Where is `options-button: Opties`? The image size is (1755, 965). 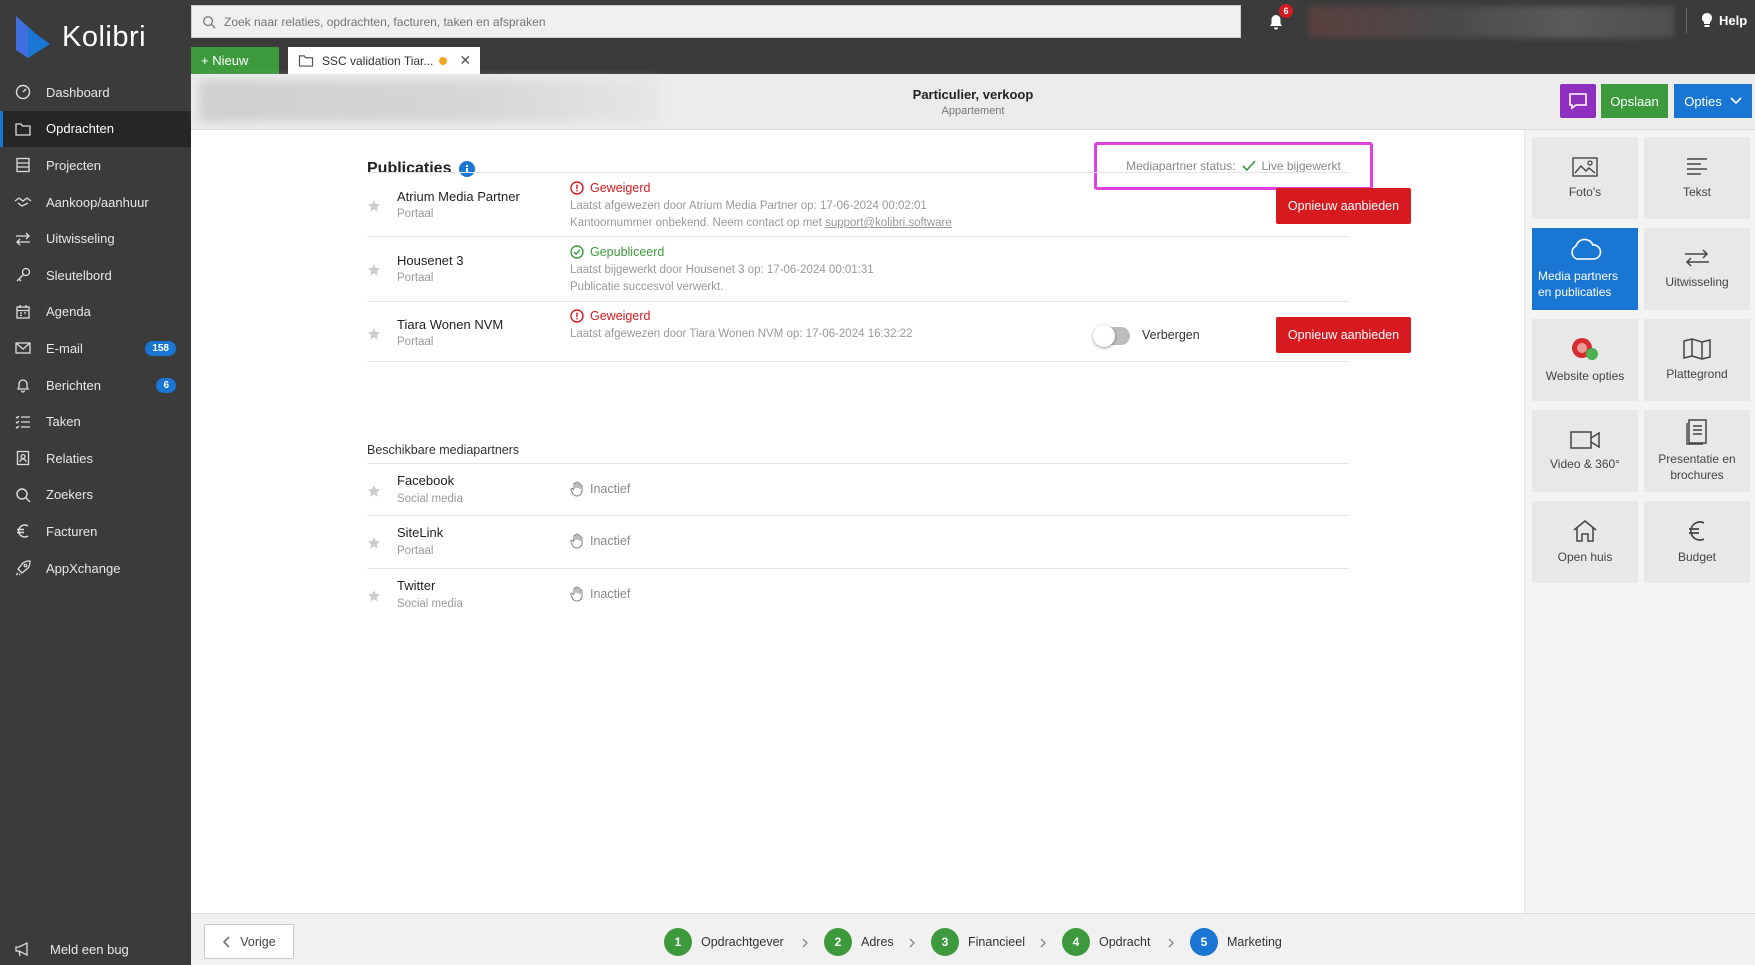 options-button: Opties is located at coordinates (1713, 101).